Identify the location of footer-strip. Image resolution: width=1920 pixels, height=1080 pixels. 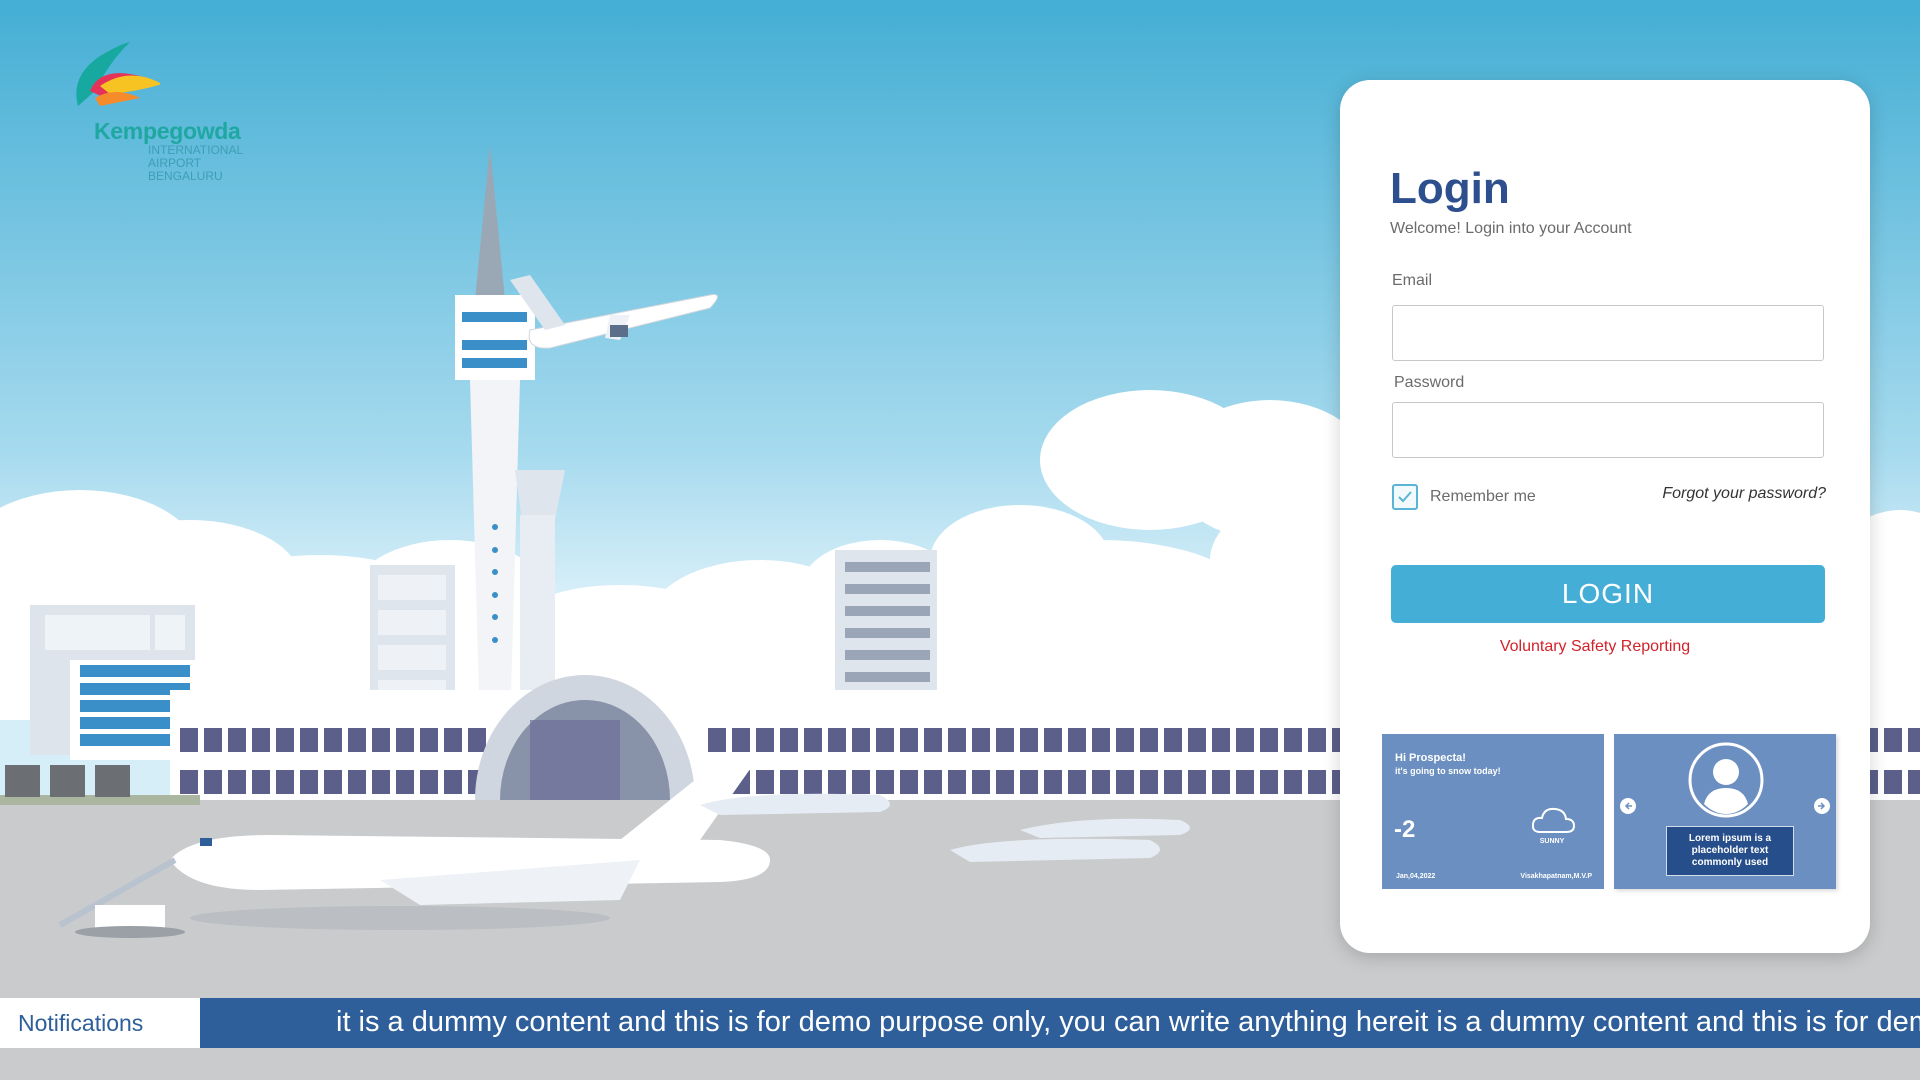
(960, 1064).